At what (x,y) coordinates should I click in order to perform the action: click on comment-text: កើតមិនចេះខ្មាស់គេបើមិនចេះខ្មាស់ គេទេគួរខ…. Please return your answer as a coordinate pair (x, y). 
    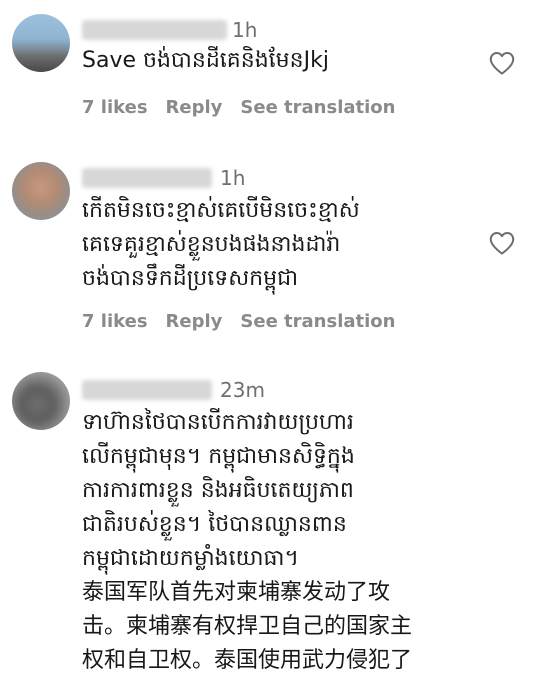
    Looking at the image, I should click on (221, 244).